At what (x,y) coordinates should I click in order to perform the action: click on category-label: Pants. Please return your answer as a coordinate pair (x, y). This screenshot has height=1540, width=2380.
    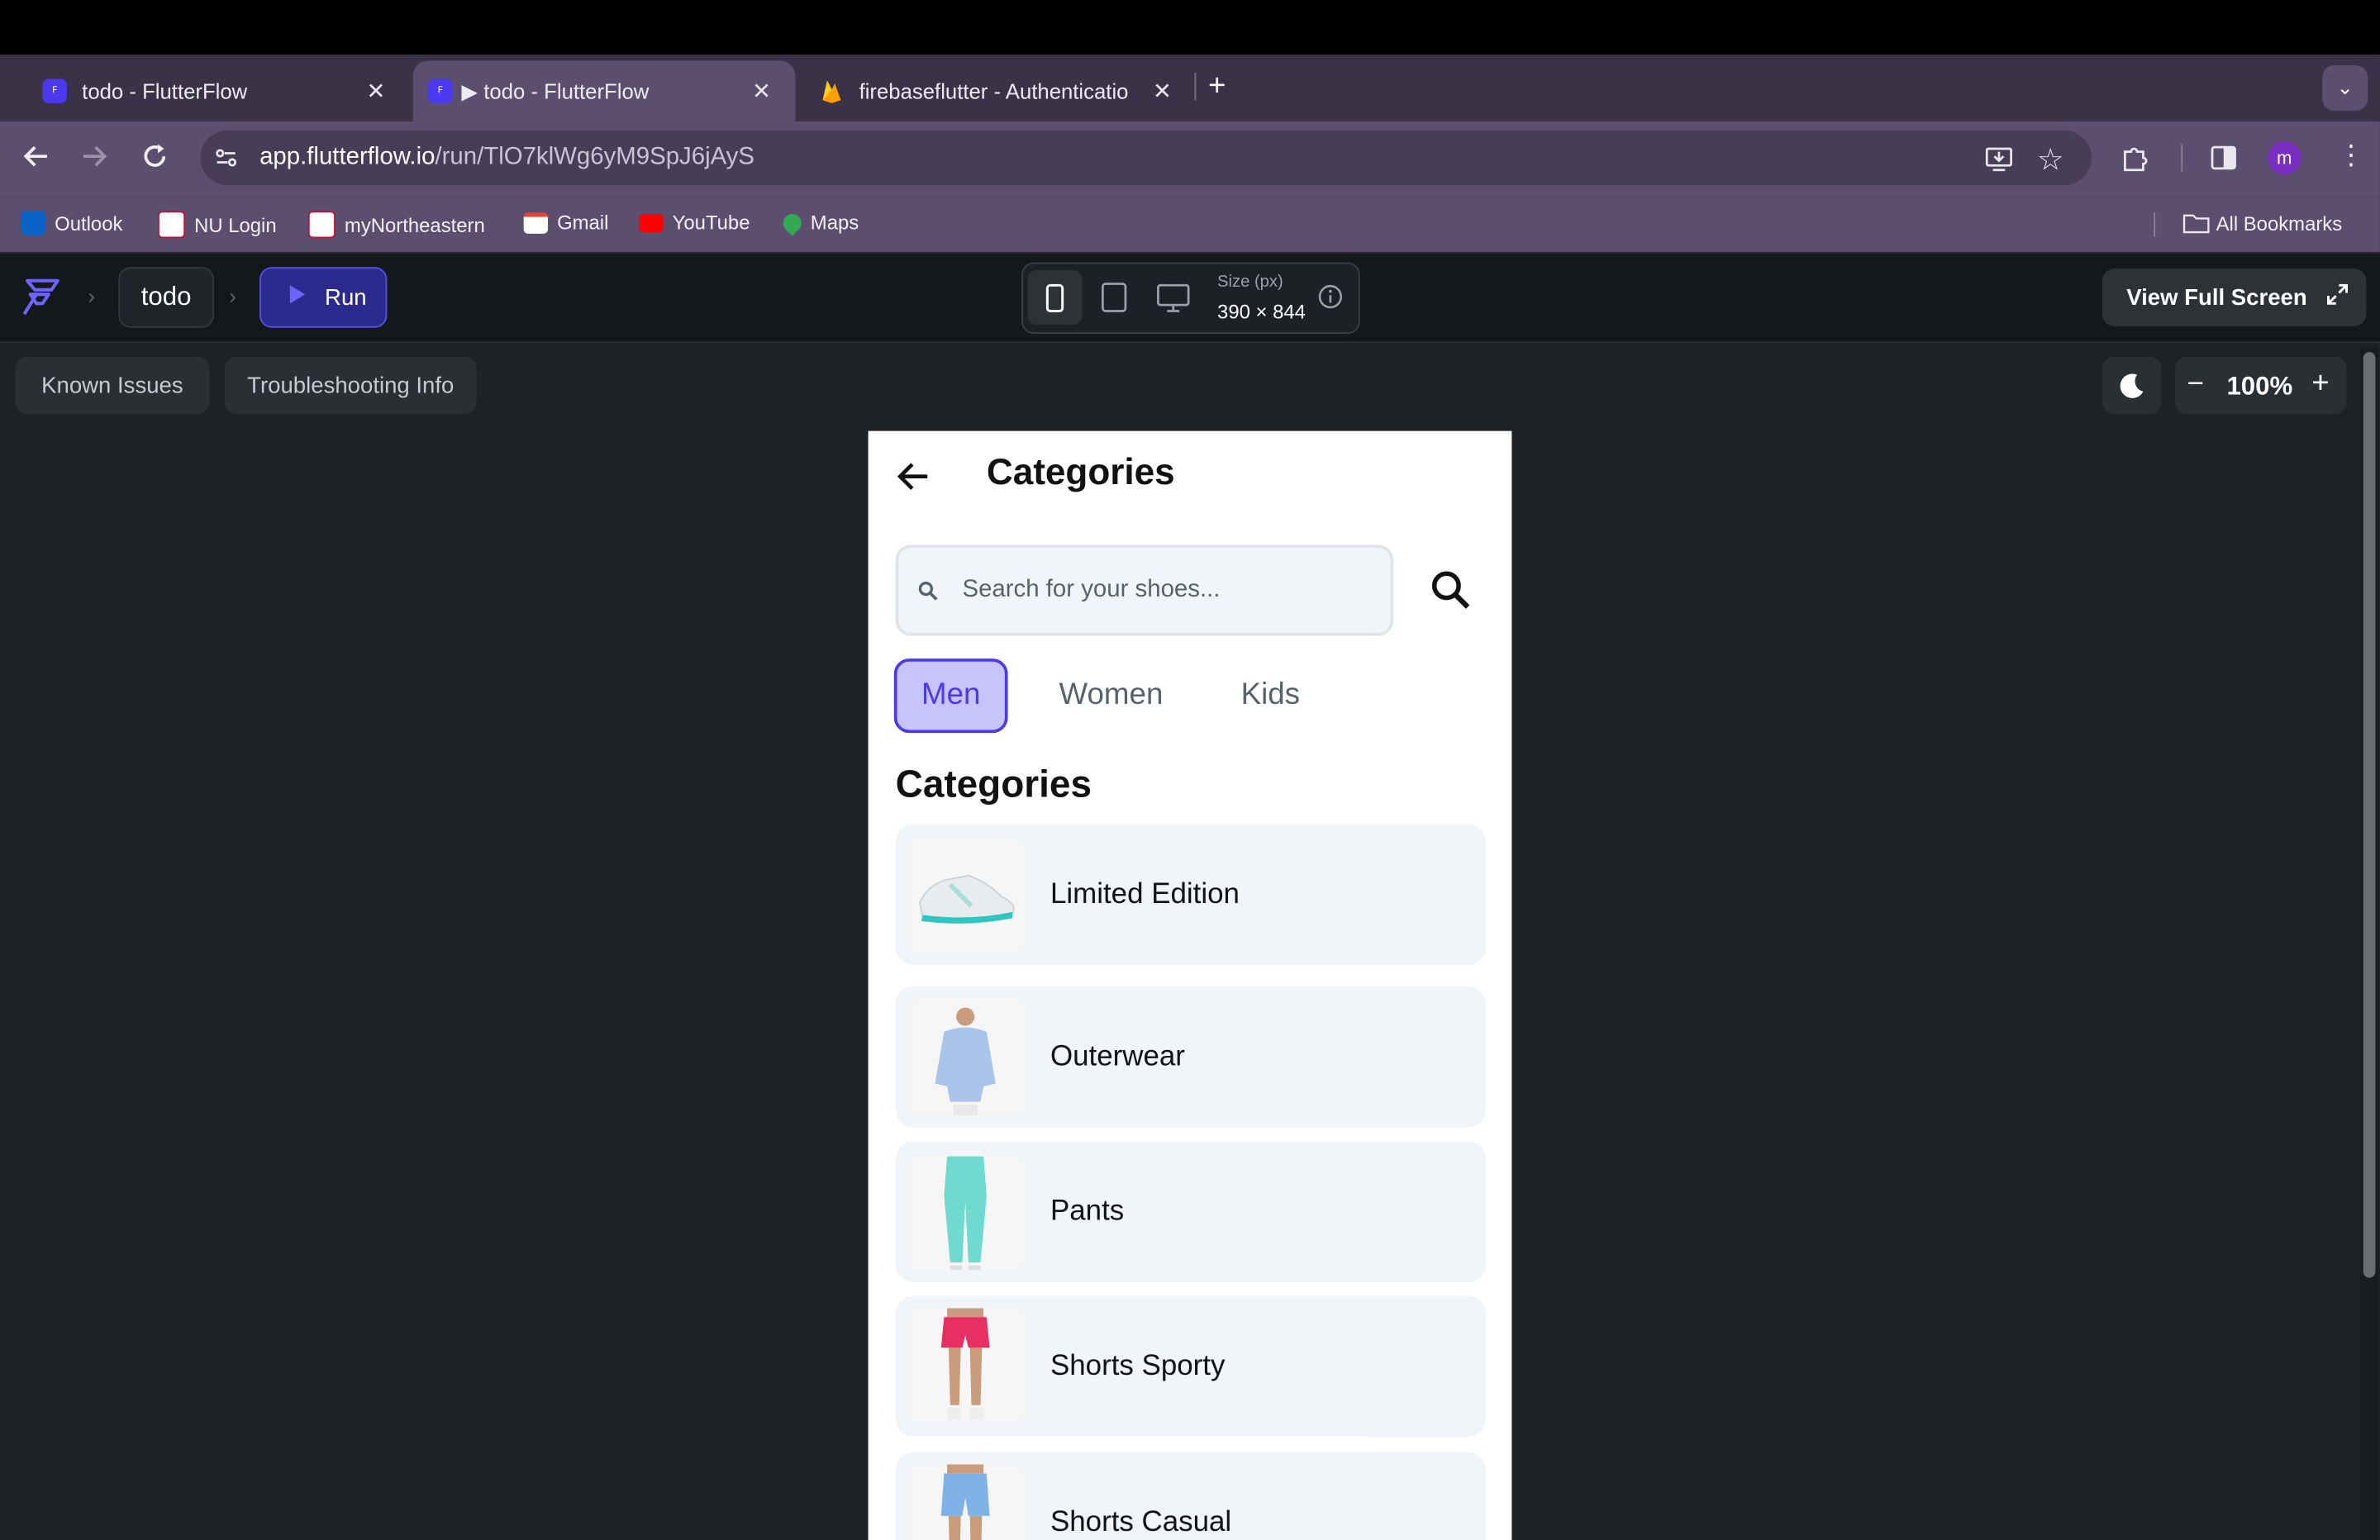
    Looking at the image, I should click on (1087, 1211).